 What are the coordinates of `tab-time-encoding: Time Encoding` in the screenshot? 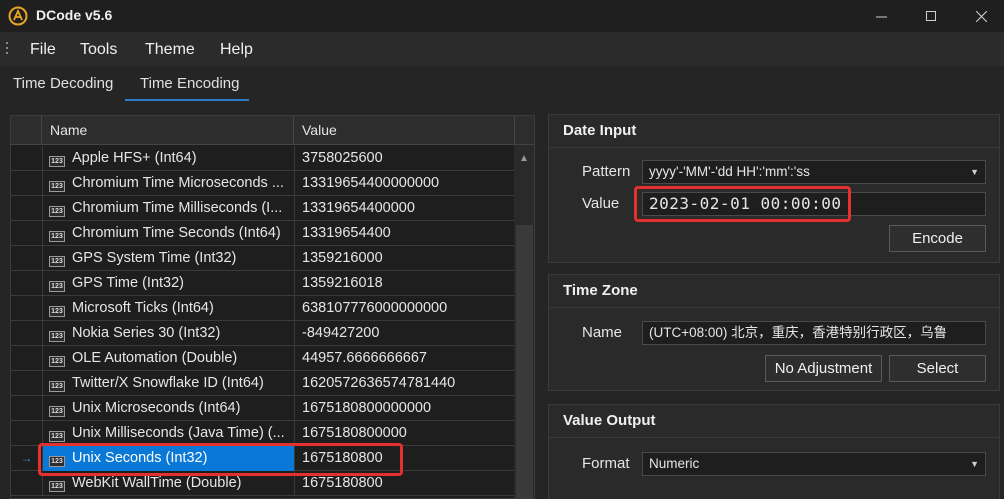 It's located at (190, 83).